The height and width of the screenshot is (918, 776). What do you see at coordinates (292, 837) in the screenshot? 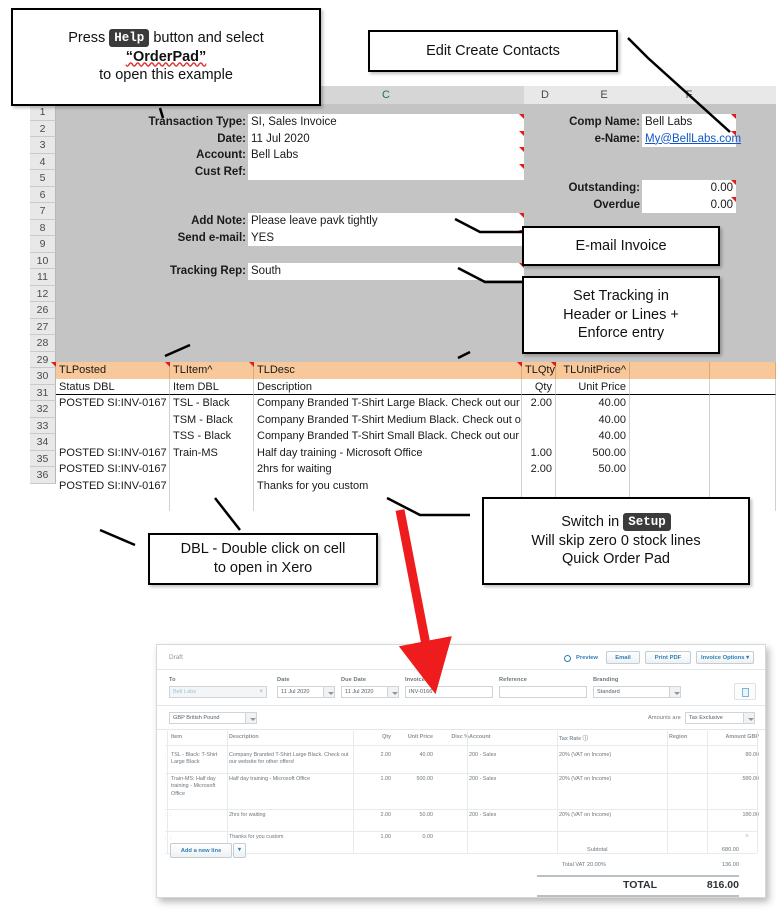
I see `grid-cell: Thanks for you custom` at bounding box center [292, 837].